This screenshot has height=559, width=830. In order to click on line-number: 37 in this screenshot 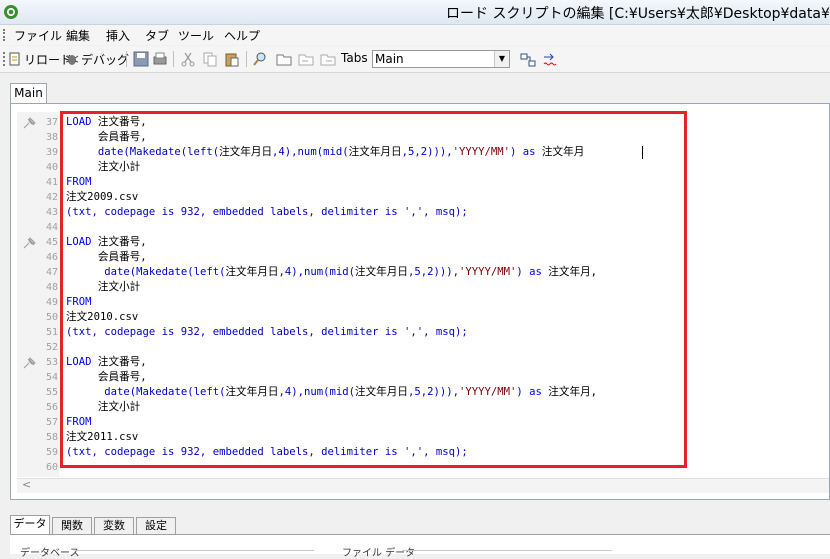, I will do `click(51, 122)`.